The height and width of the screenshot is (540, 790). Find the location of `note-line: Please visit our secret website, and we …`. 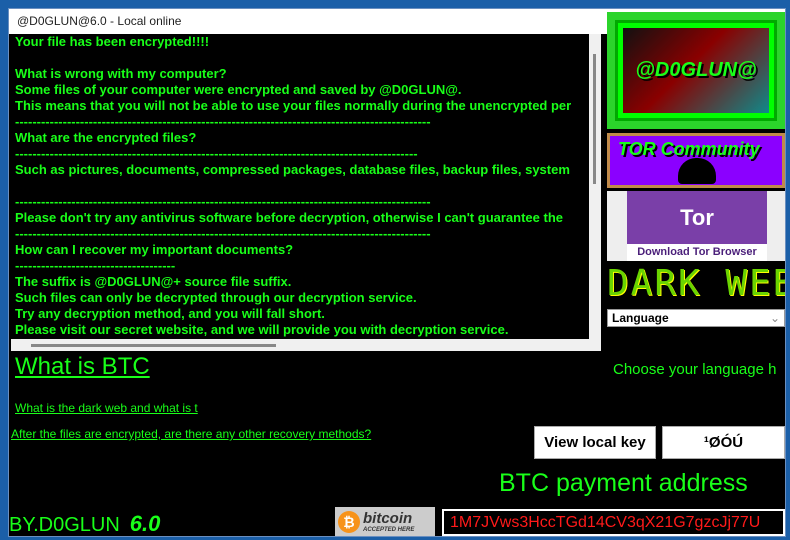

note-line: Please visit our secret website, and we … is located at coordinates (262, 329).